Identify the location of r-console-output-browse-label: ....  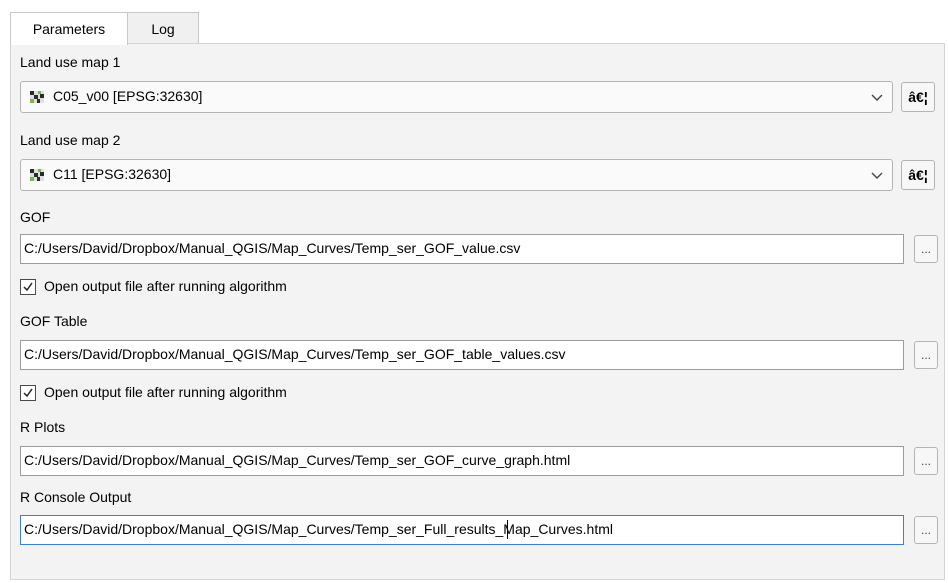
(925, 530).